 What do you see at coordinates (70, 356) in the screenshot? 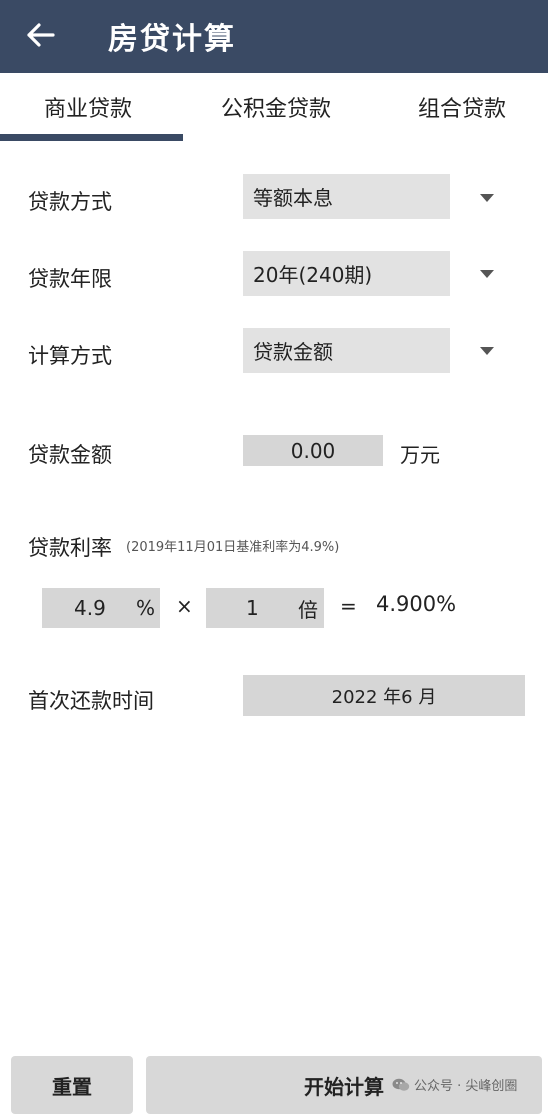
I see `calc-mode-label: 计算方式` at bounding box center [70, 356].